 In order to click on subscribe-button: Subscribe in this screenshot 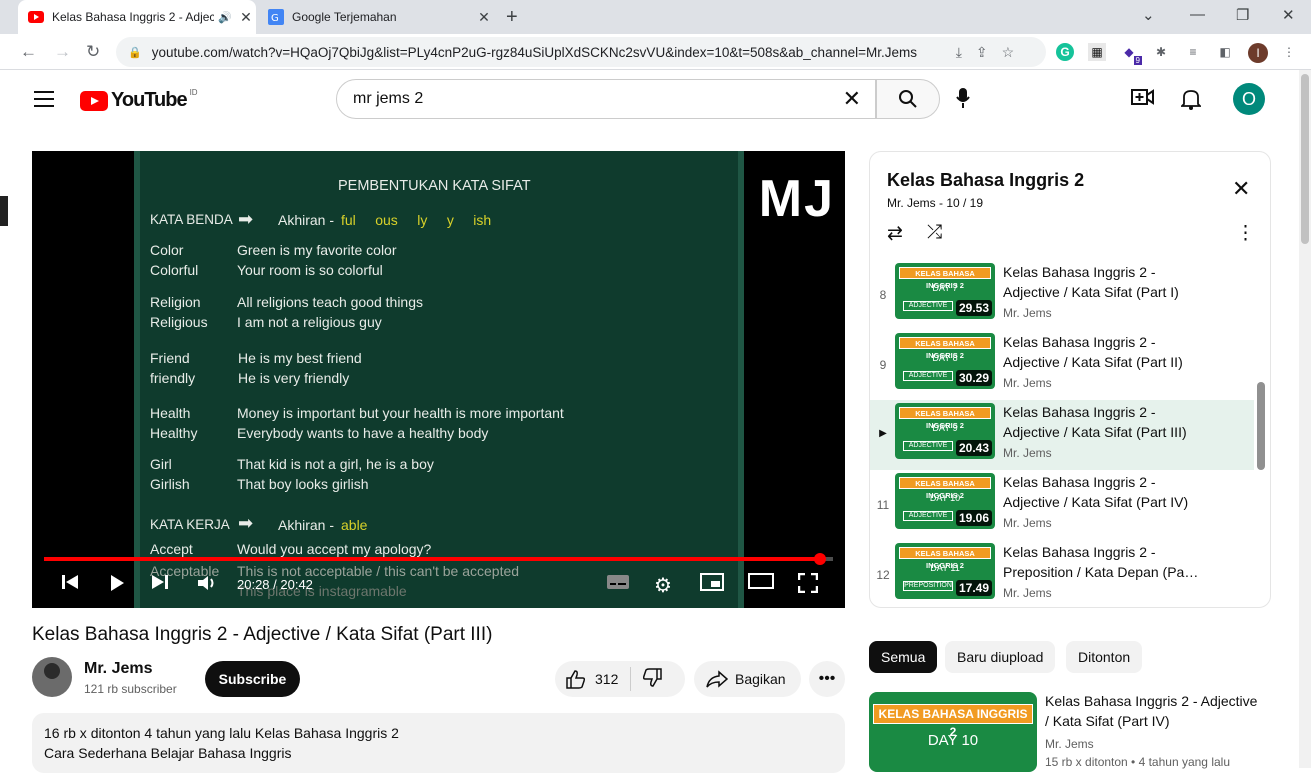, I will do `click(252, 679)`.